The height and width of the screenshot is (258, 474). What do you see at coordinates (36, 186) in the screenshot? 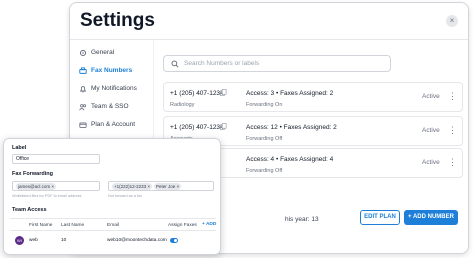
I see `email-chip: james@acl.com ×` at bounding box center [36, 186].